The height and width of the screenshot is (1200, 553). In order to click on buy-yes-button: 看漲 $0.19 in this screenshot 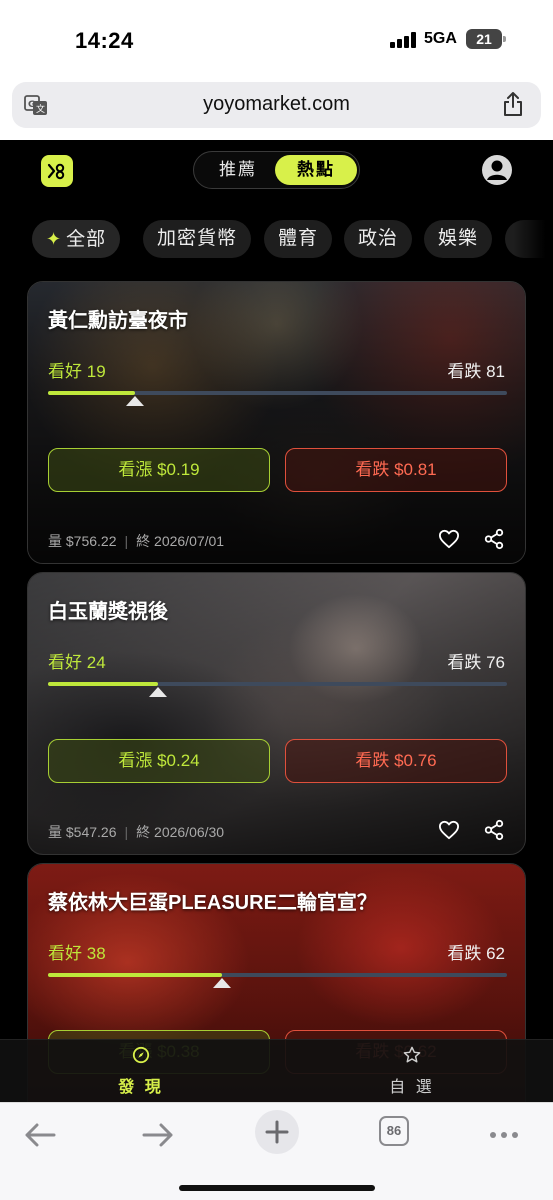, I will do `click(159, 470)`.